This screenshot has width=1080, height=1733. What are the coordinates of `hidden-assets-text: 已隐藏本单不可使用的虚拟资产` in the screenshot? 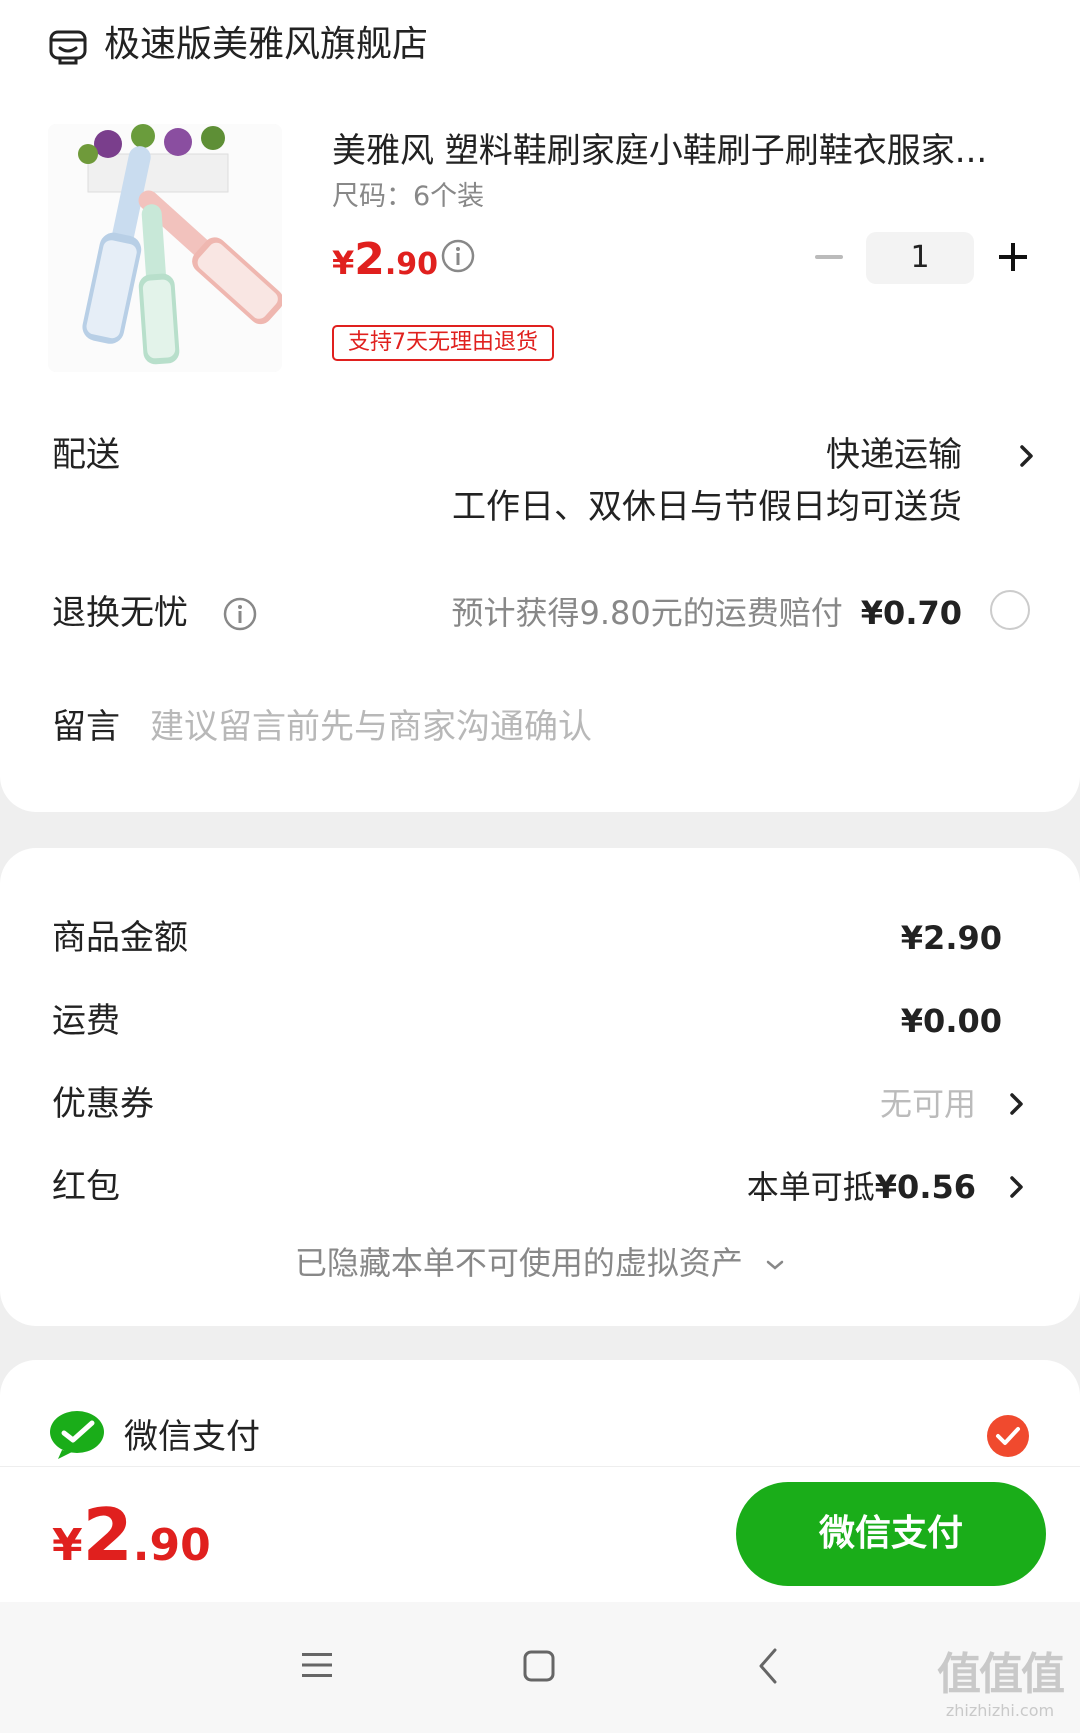 It's located at (518, 1263).